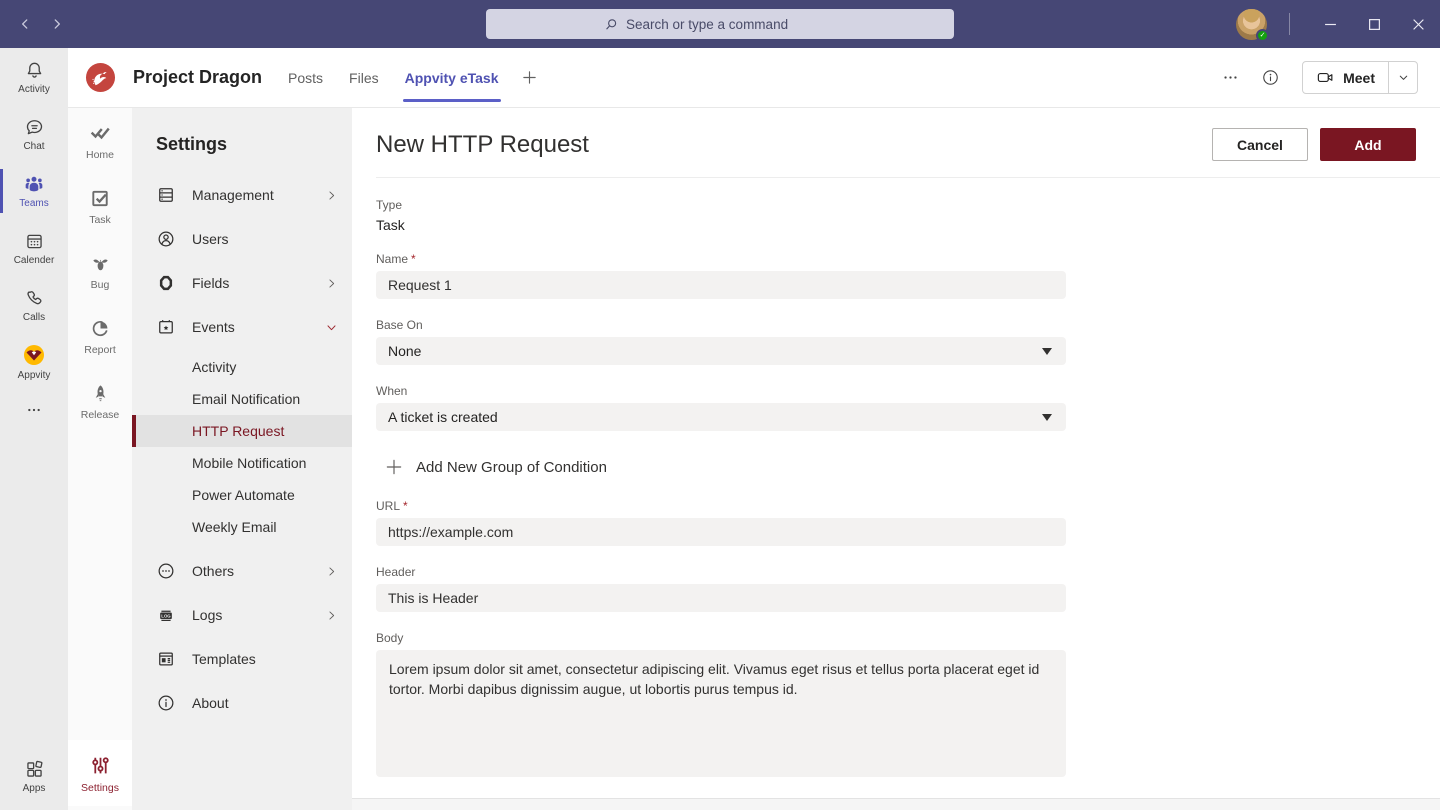 The width and height of the screenshot is (1440, 810). What do you see at coordinates (166, 659) in the screenshot?
I see `templates-icon` at bounding box center [166, 659].